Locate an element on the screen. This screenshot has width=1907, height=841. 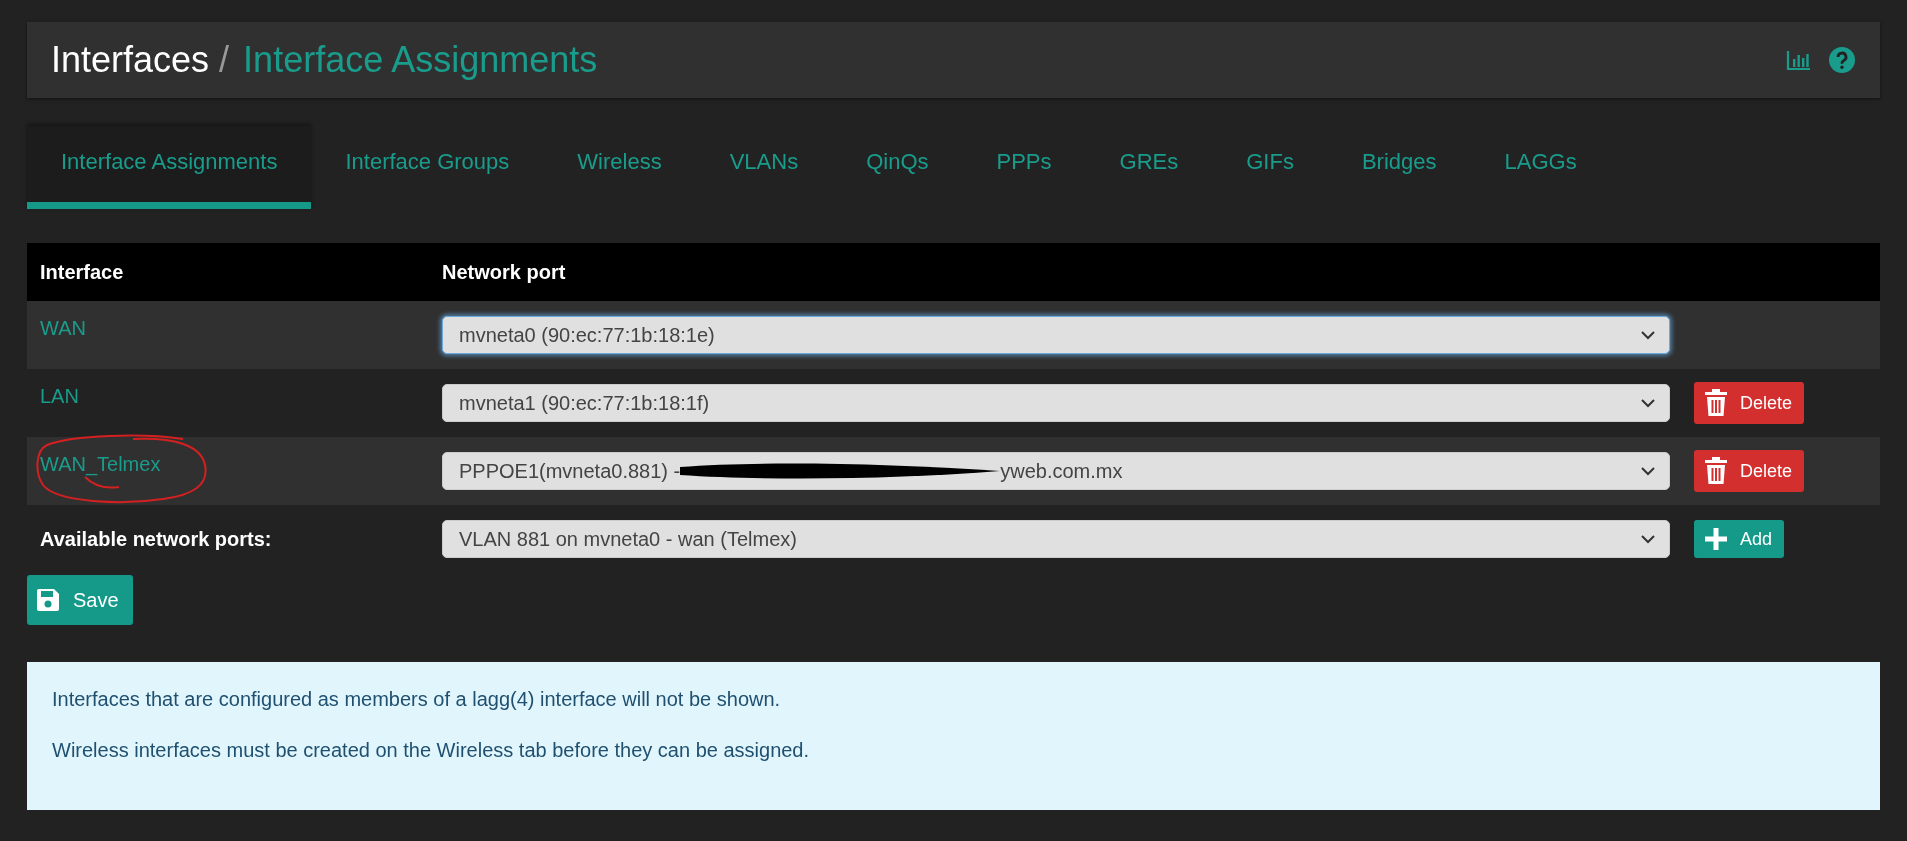
help-icon is located at coordinates (1842, 60).